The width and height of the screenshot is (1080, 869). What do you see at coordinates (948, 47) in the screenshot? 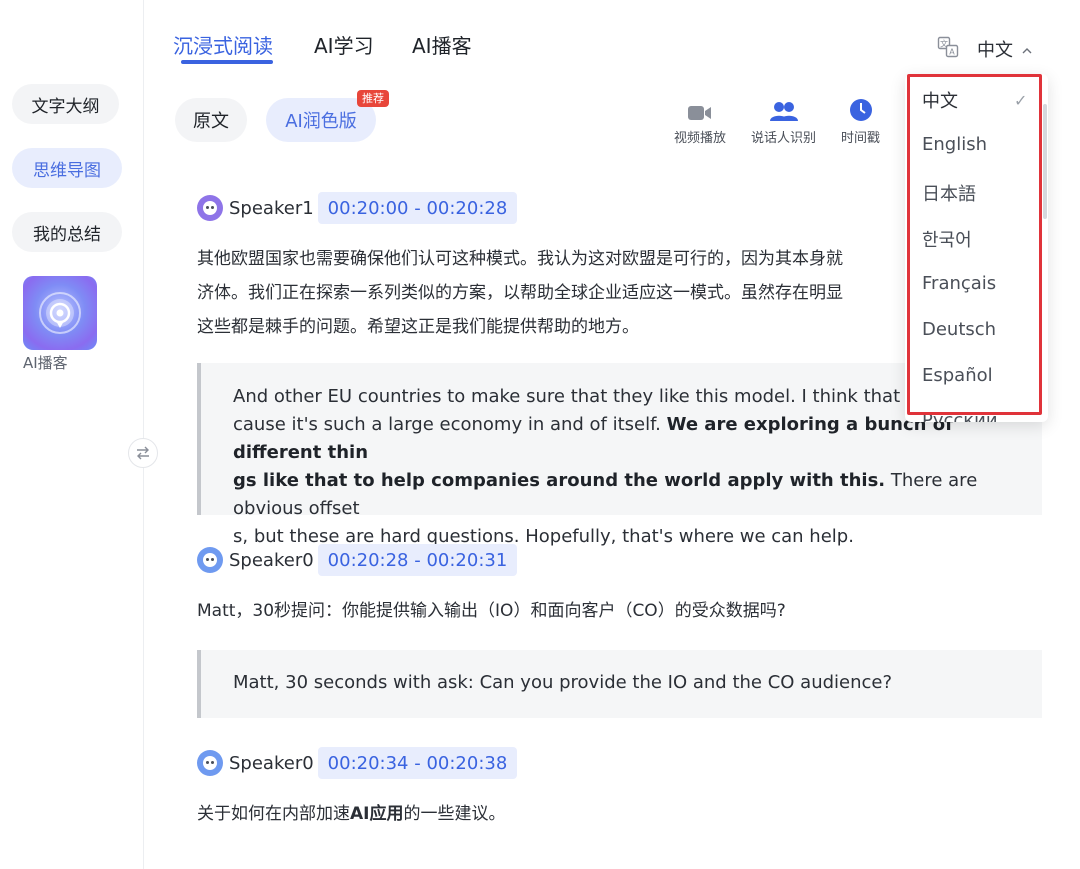
I see `translate-icon: 文 A` at bounding box center [948, 47].